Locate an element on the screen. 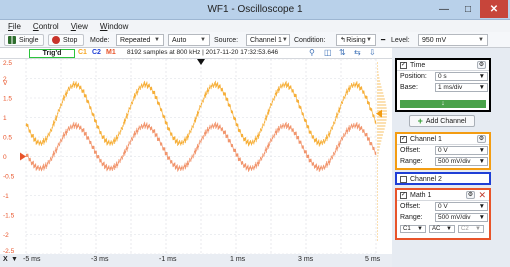 The height and width of the screenshot is (267, 510). time-base-row: Base: 1 ms/div ▼ is located at coordinates (443, 87).